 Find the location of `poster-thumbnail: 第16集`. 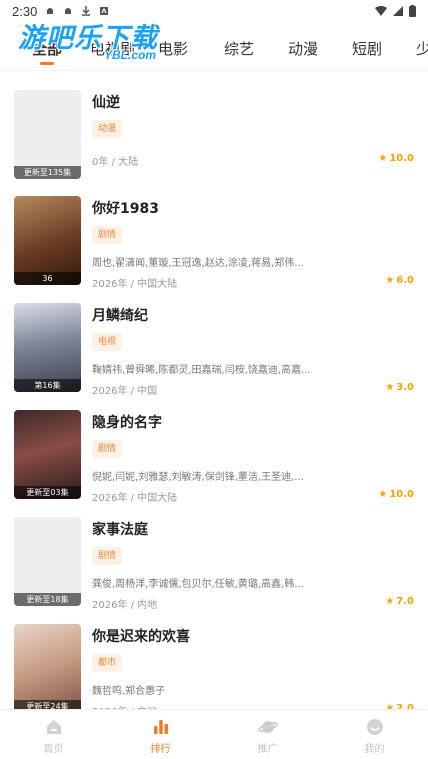

poster-thumbnail: 第16集 is located at coordinates (47, 347).